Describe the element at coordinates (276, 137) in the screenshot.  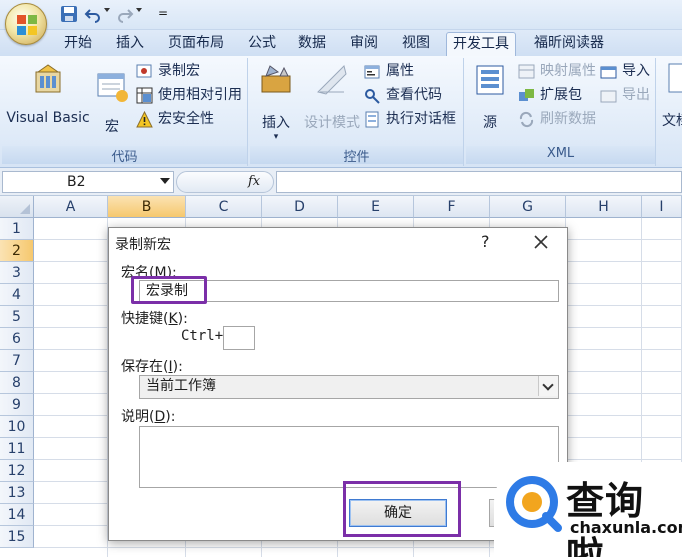
I see `insert-dropdown-icon: ▾` at that location.